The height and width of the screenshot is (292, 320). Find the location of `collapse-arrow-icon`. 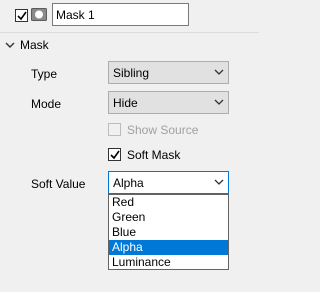

collapse-arrow-icon is located at coordinates (10, 44).